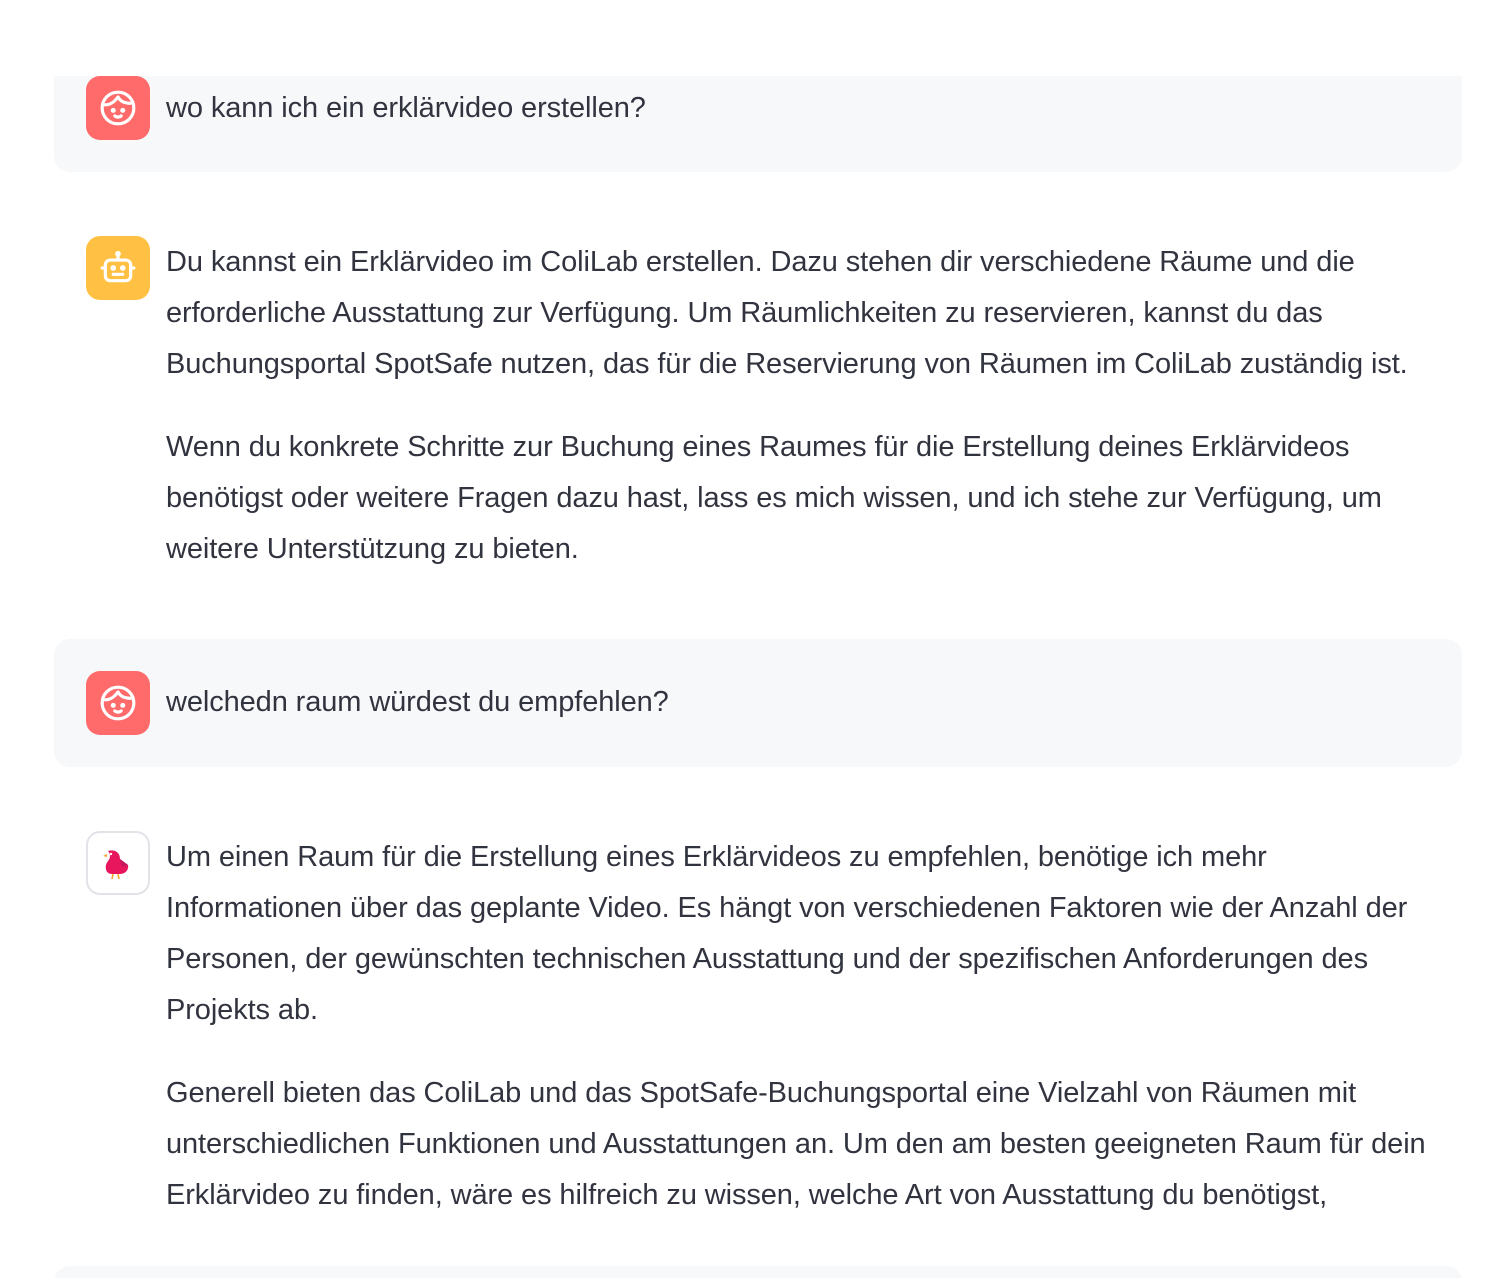 This screenshot has width=1500, height=1278. I want to click on robot-icon, so click(118, 268).